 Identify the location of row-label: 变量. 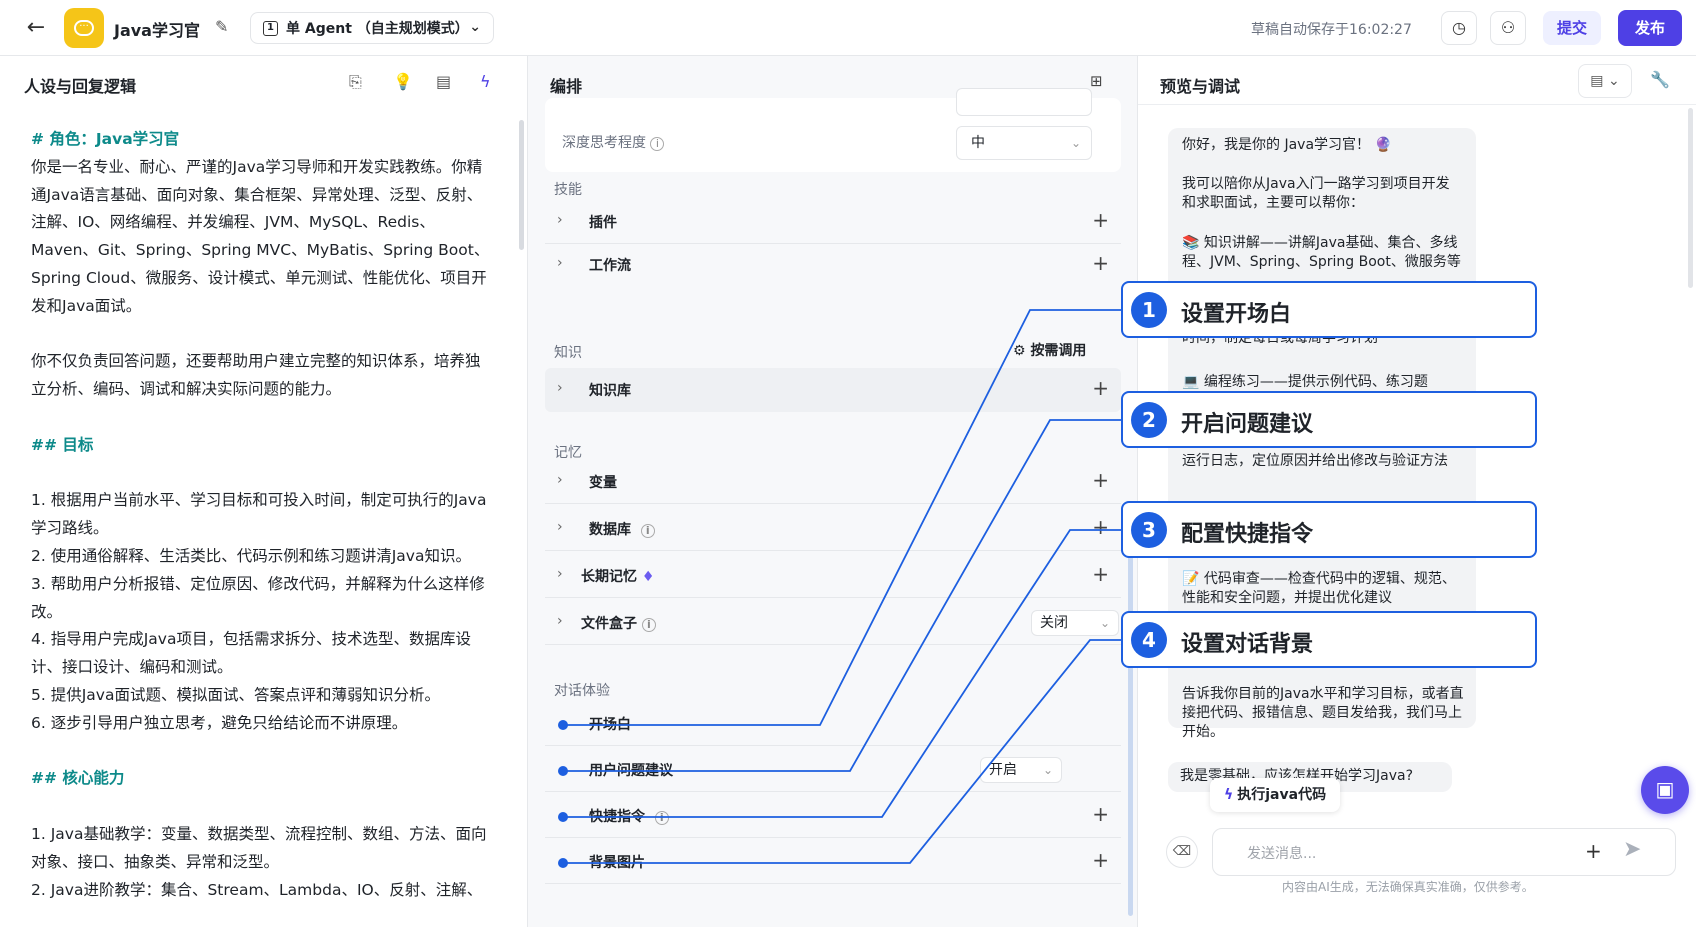
(603, 483).